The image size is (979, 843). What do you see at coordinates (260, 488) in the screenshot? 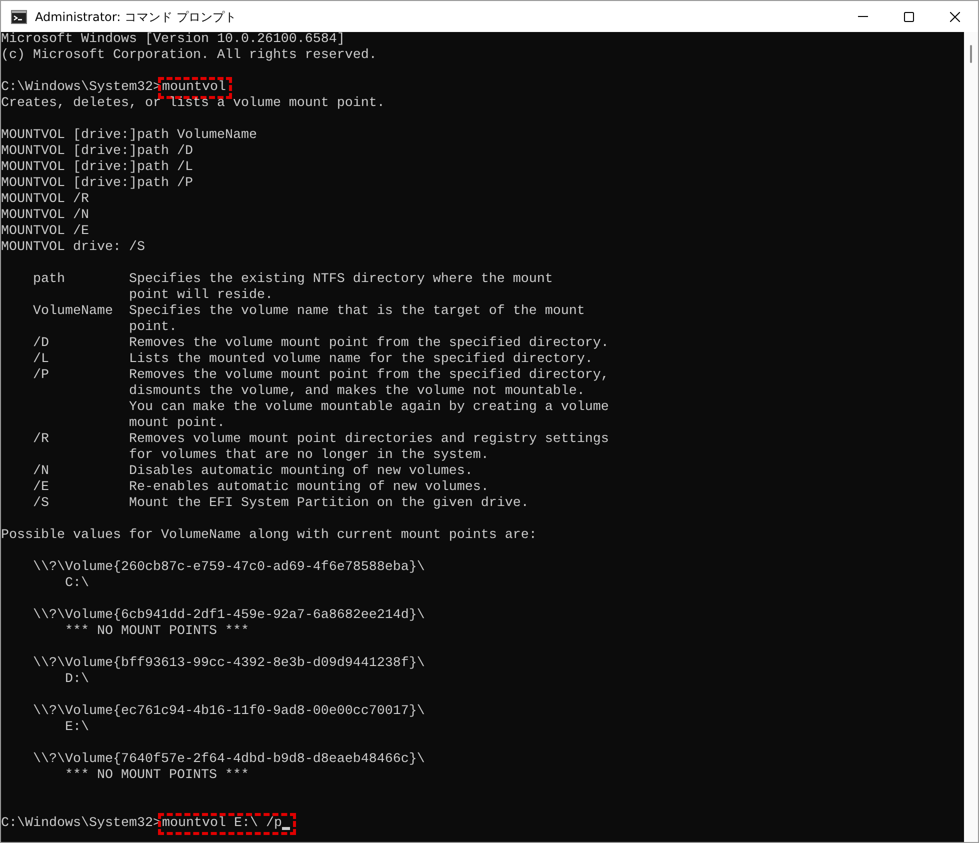
I see `console-line: /E Re-enables automatic mounting of new volumes.` at bounding box center [260, 488].